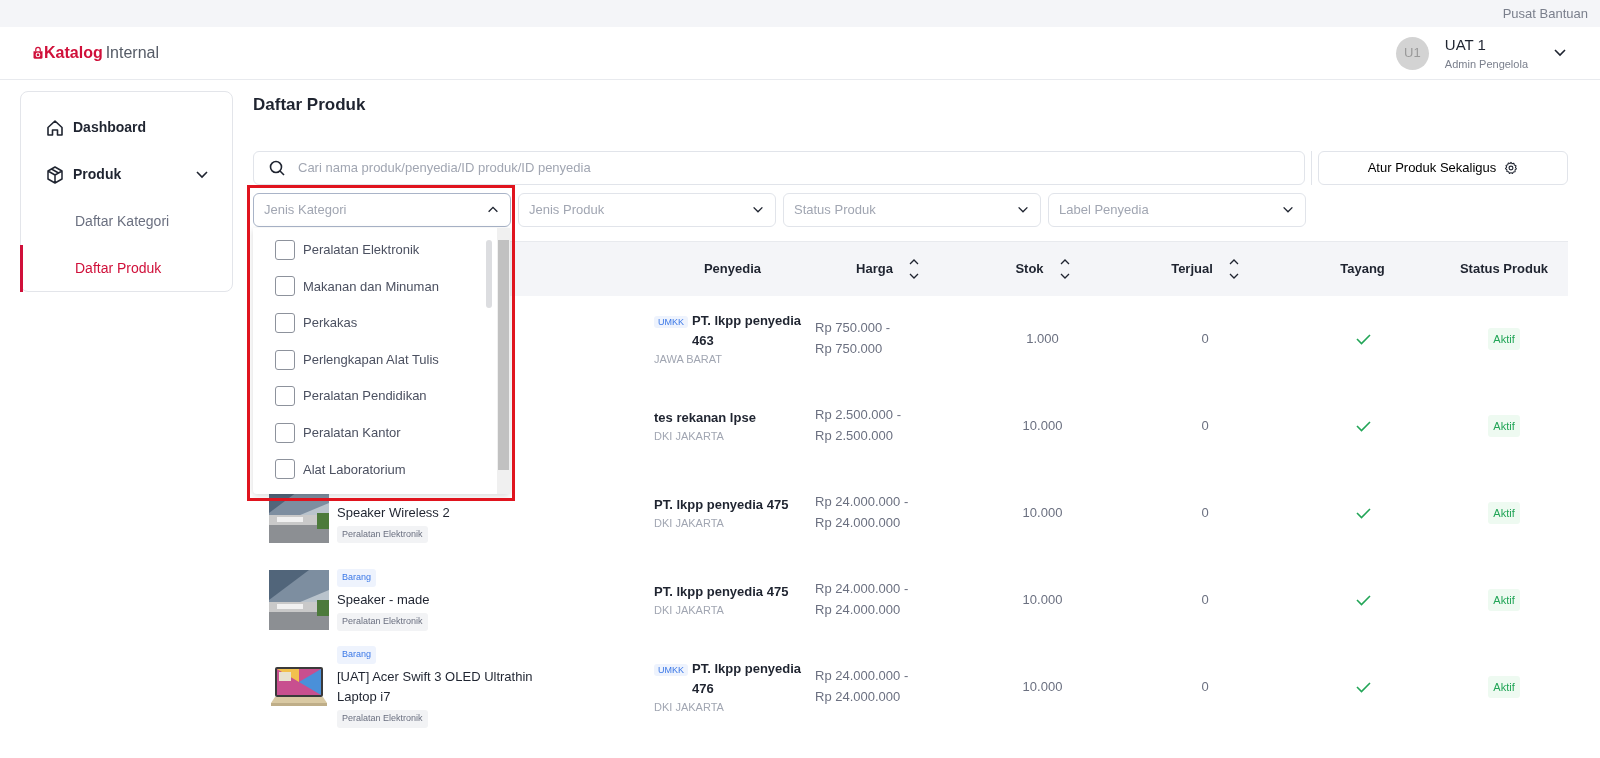 The height and width of the screenshot is (758, 1600). I want to click on search-field: Cari nama produk/penyedia/ID produk/ID penyedia, so click(779, 167).